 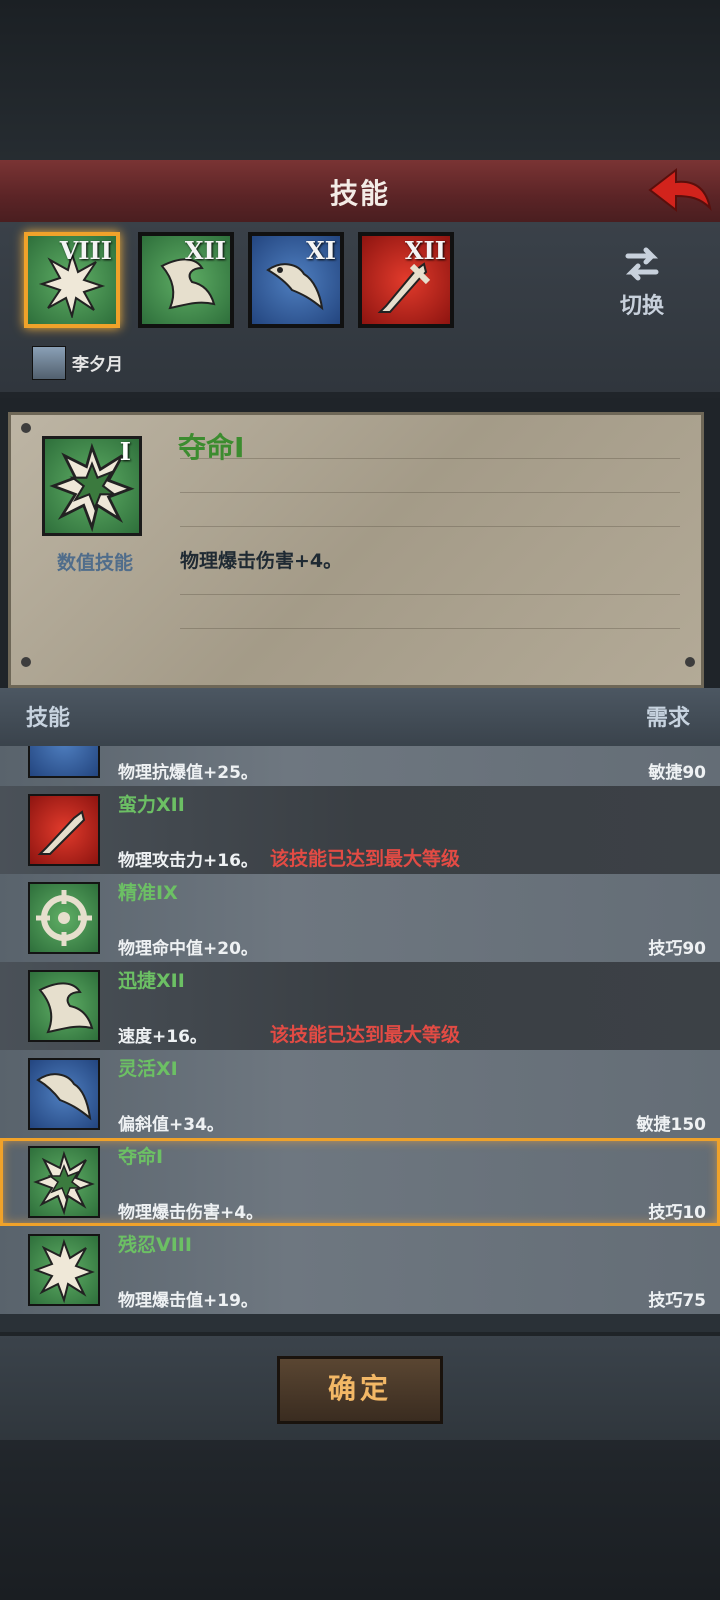 What do you see at coordinates (92, 486) in the screenshot?
I see `detail-skill-icon: I` at bounding box center [92, 486].